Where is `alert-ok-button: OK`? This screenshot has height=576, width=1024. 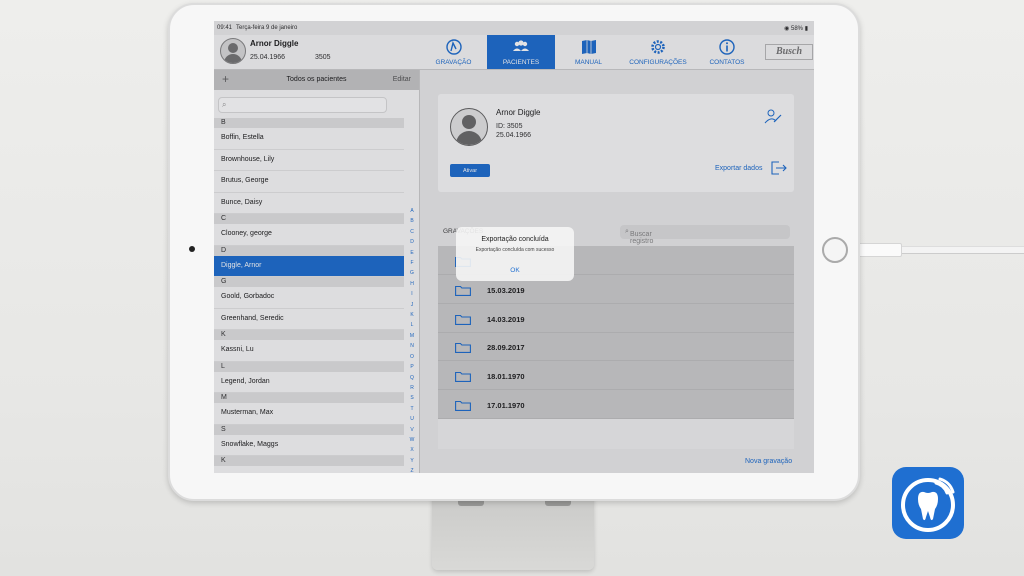
alert-ok-button: OK is located at coordinates (515, 270).